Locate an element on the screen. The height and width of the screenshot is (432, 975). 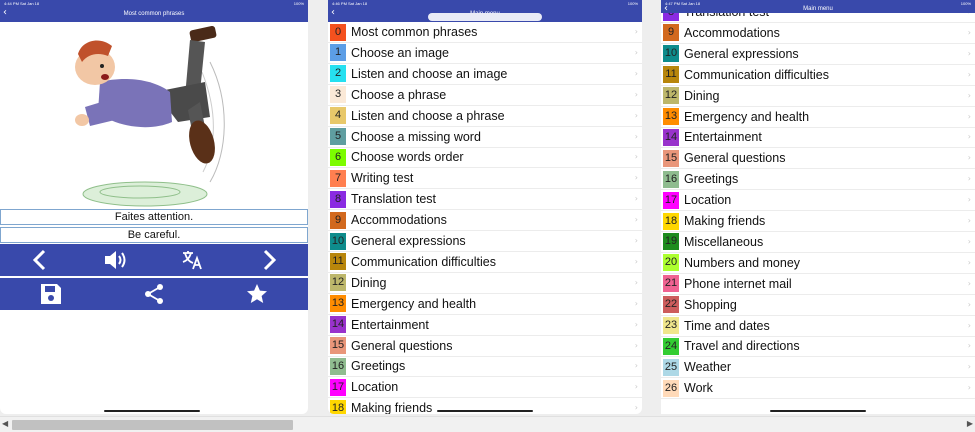
menu-item: 3 Choose a phrase › is located at coordinates (485, 95).